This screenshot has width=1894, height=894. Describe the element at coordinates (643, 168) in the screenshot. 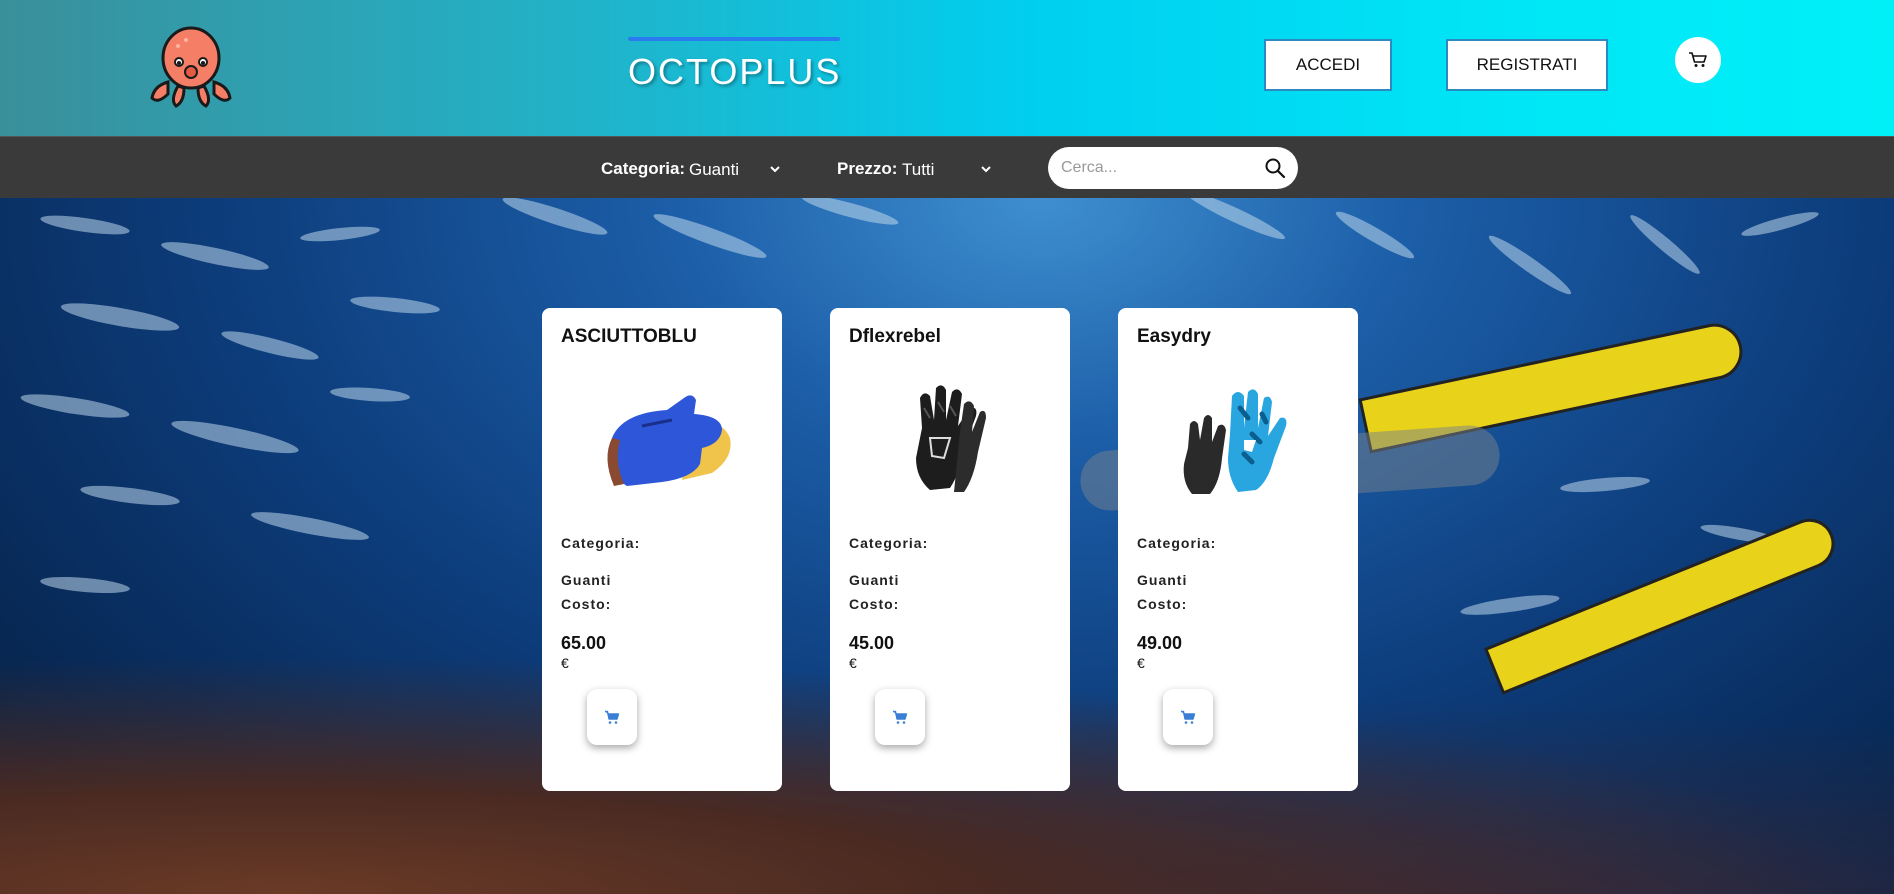

I see `category-filter-label: Categoria:` at that location.